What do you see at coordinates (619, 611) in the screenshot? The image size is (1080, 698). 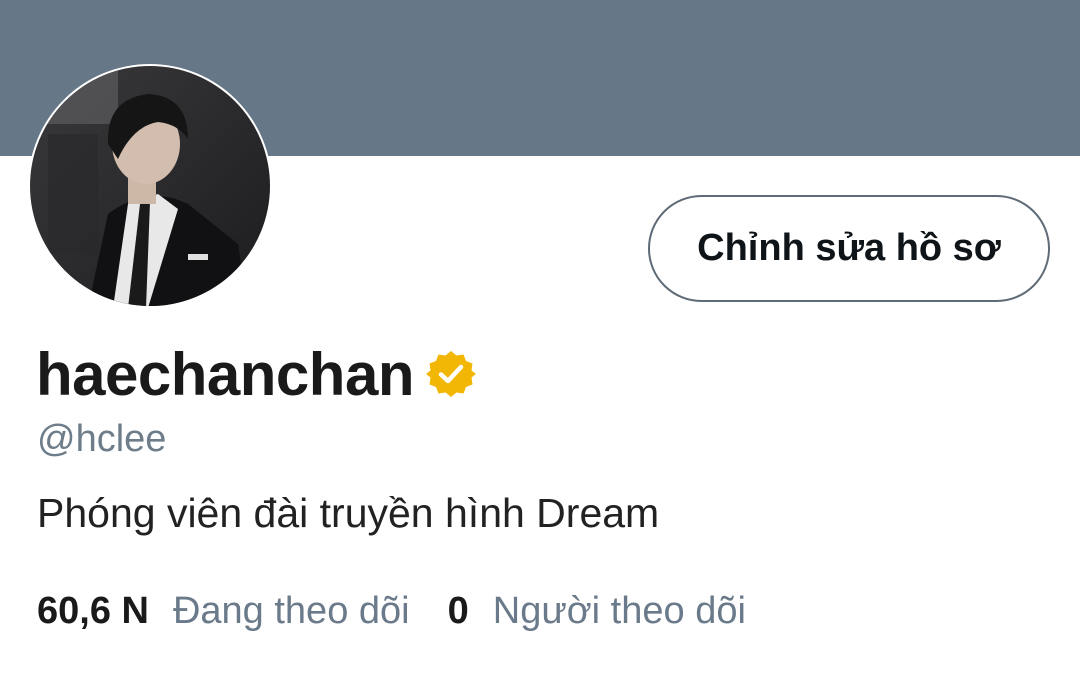 I see `followers-label: Người theo dõi` at bounding box center [619, 611].